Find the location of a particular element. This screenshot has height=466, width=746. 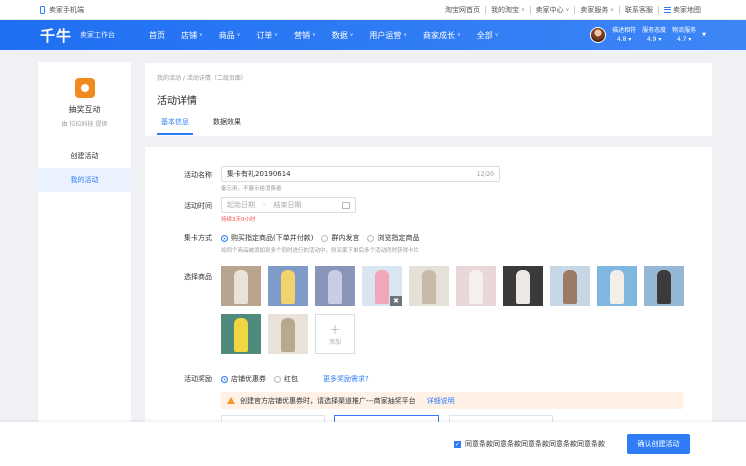

nav-item: 商家成长 ∨ is located at coordinates (442, 35).